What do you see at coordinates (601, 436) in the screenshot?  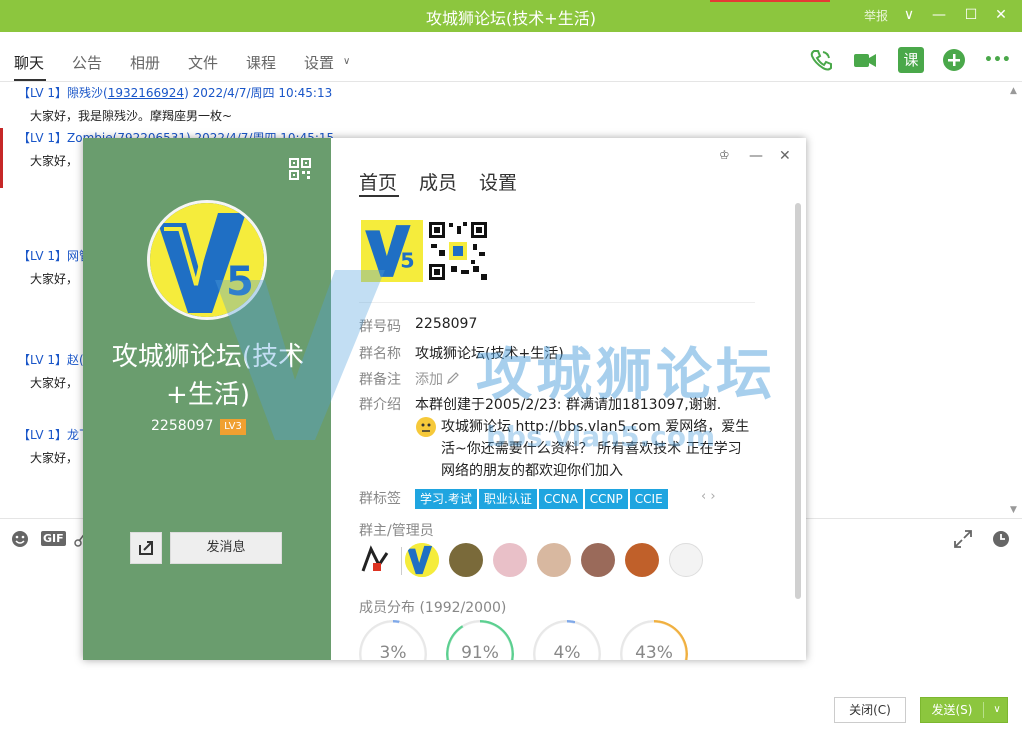 I see `watermark-url: bbs.vlan5.com` at bounding box center [601, 436].